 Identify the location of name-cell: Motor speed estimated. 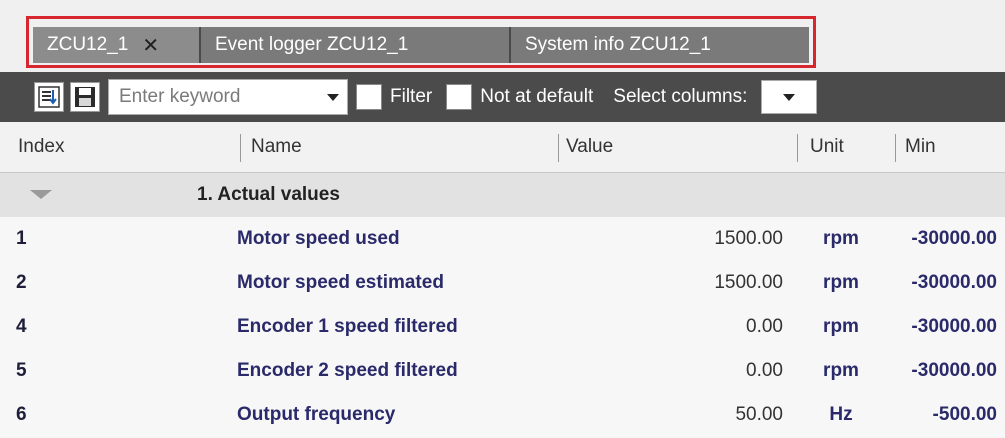
(340, 282).